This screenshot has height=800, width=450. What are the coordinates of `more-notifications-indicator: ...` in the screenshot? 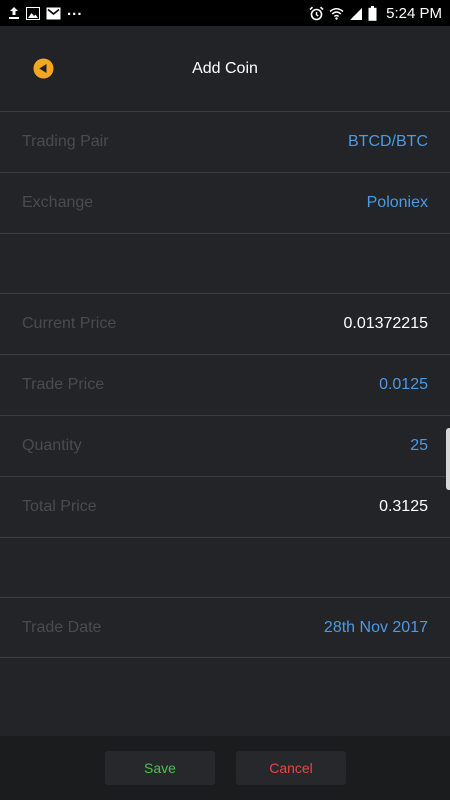 It's located at (75, 10).